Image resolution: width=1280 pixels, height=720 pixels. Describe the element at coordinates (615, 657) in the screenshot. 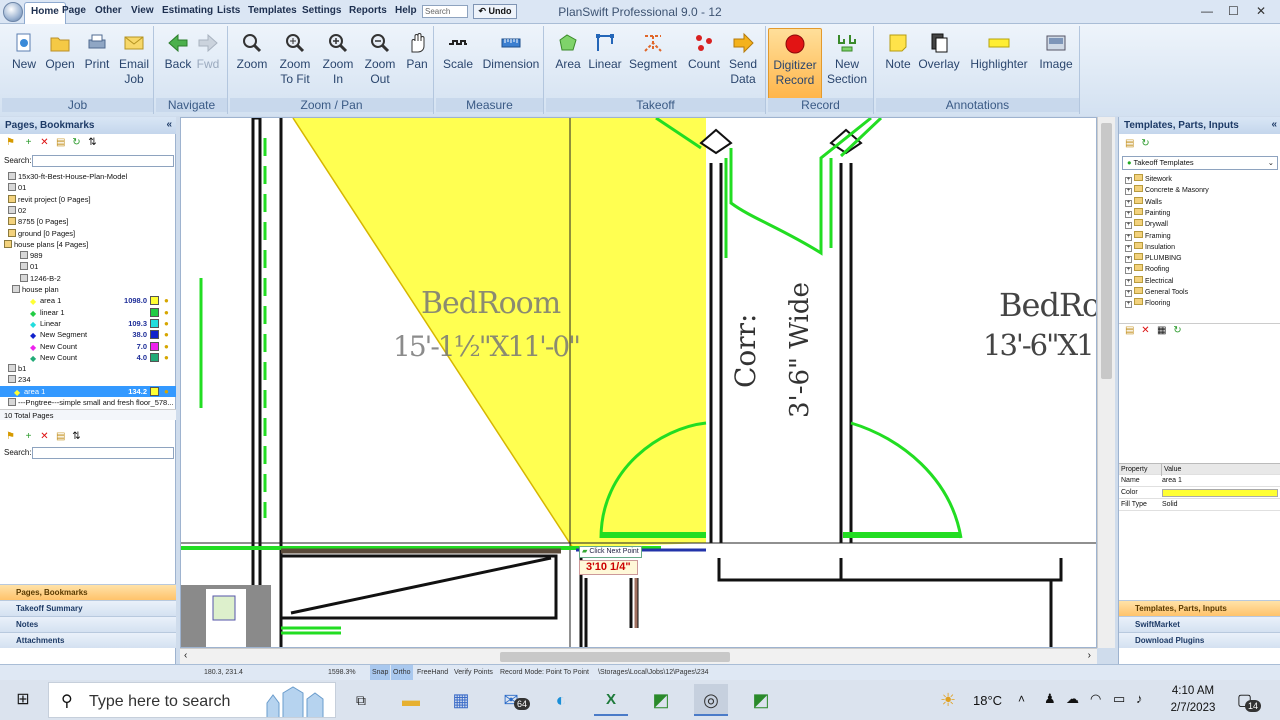

I see `horizontal-scroll-thumb` at that location.